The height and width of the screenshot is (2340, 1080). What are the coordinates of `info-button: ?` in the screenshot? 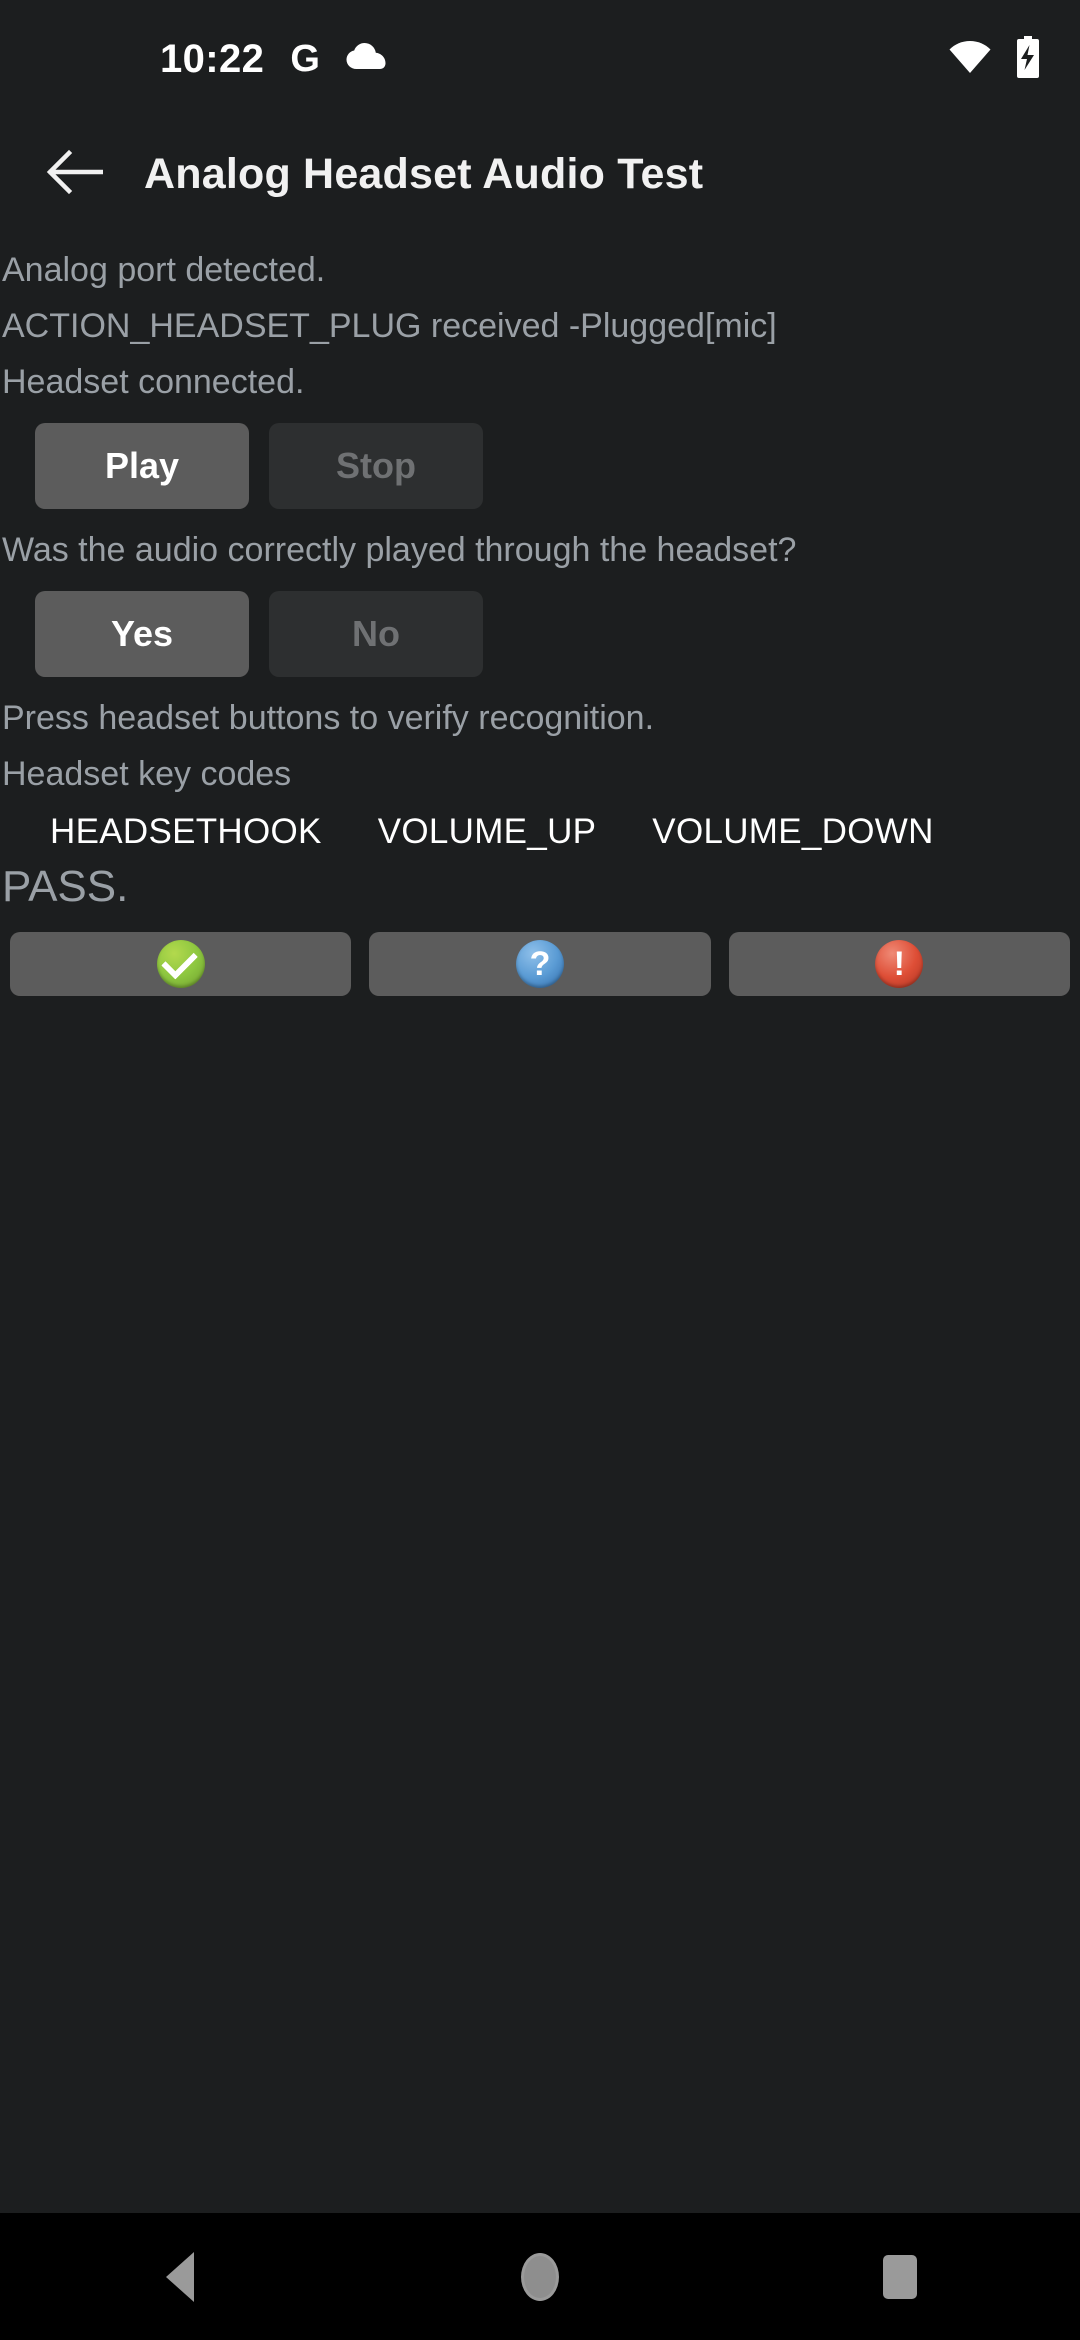 It's located at (540, 964).